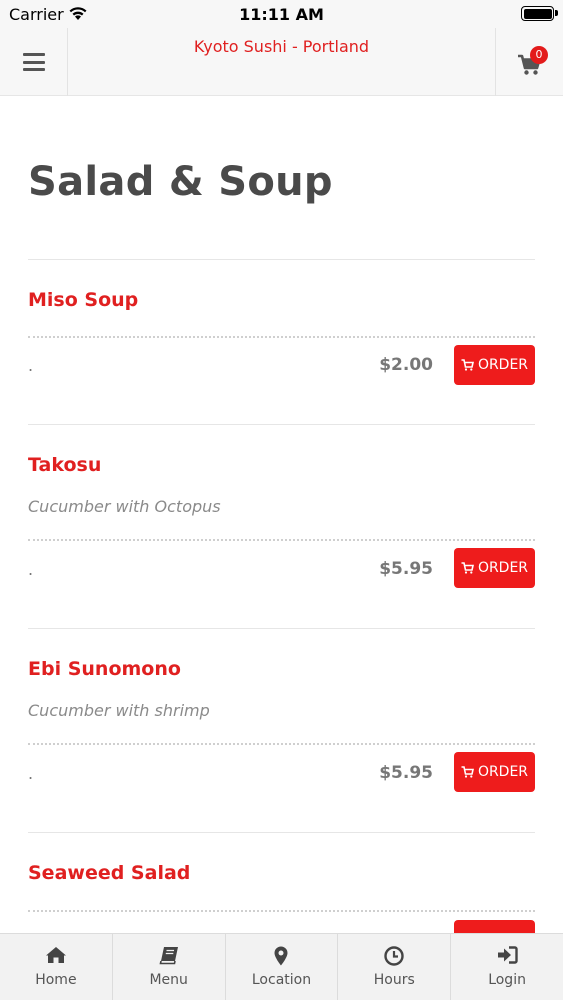  I want to click on home-icon, so click(56, 955).